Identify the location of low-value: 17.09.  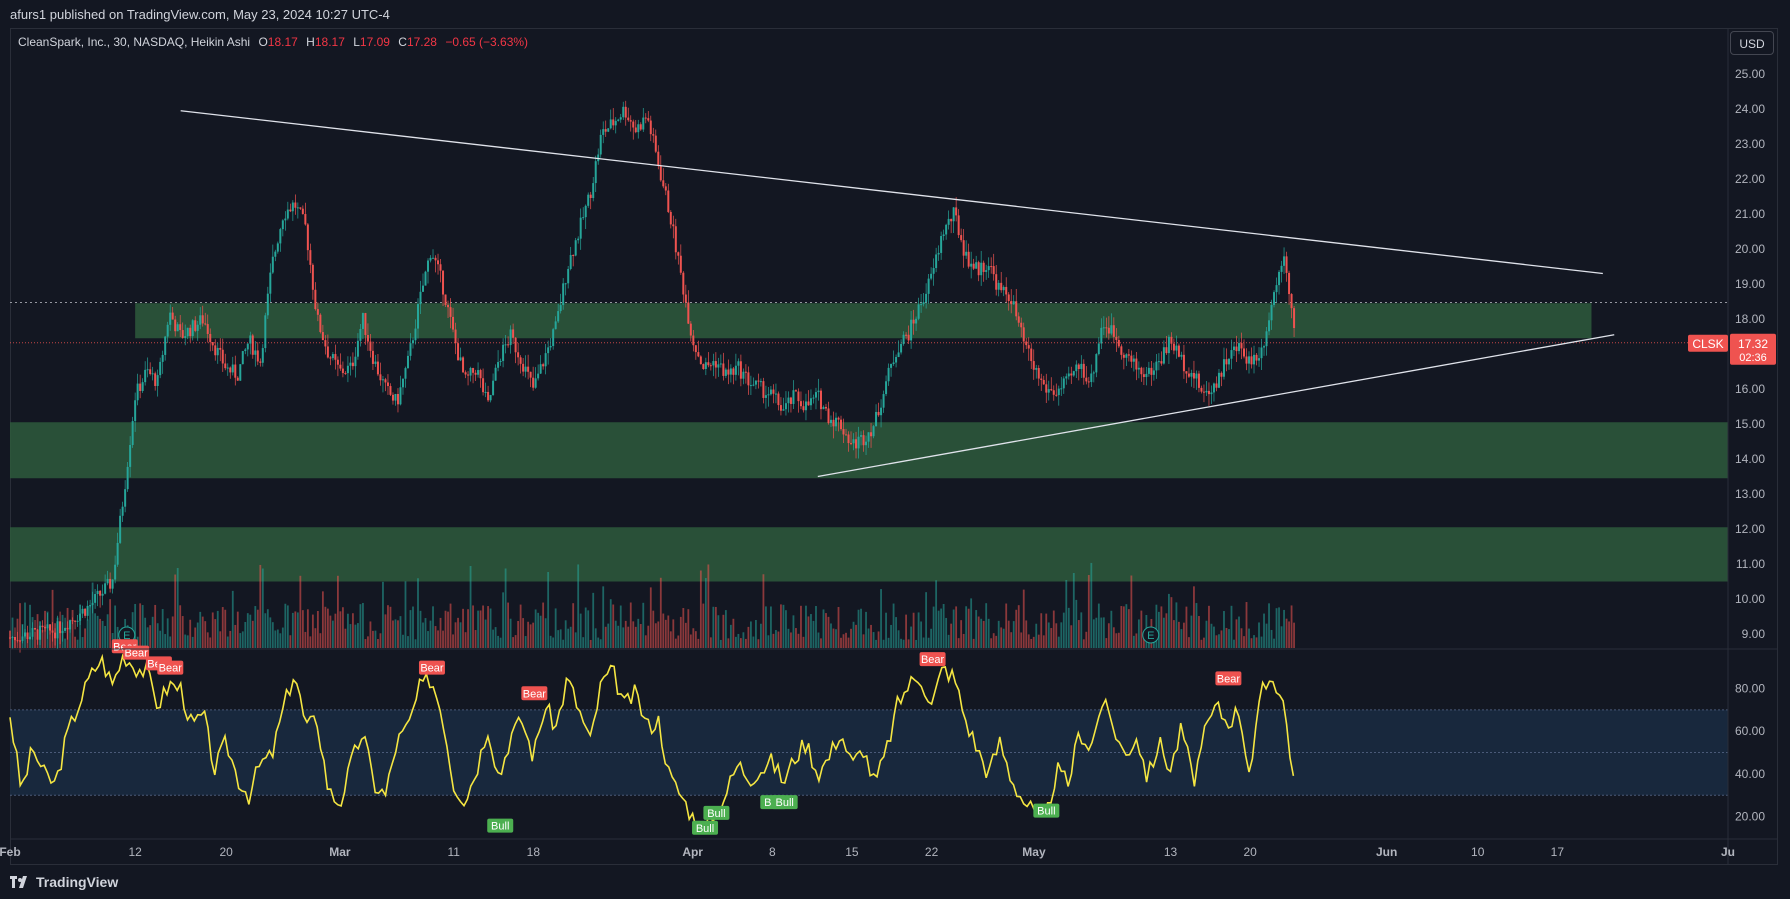
(374, 42).